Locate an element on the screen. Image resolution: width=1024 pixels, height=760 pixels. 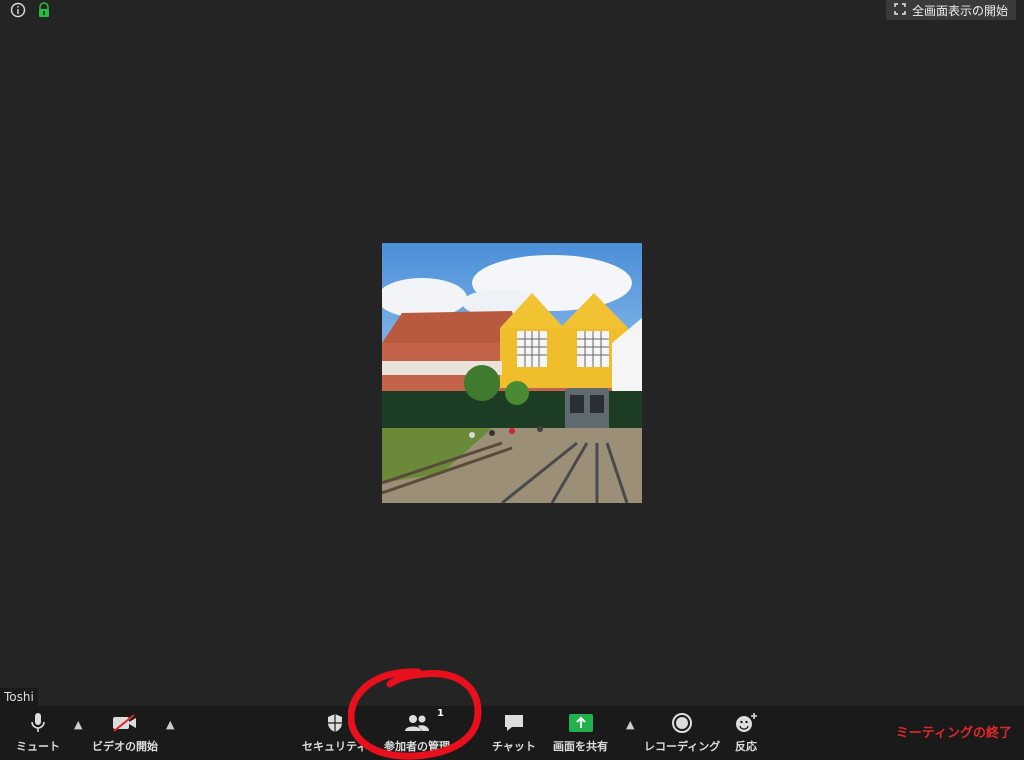
mute-button: ミュート is located at coordinates (38, 733).